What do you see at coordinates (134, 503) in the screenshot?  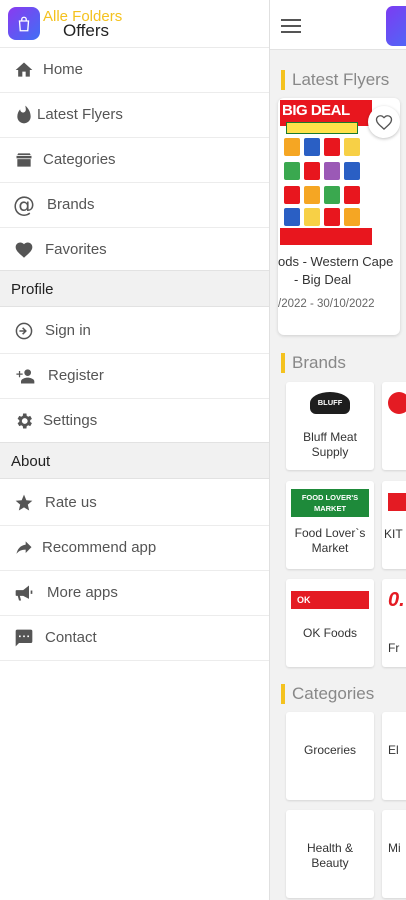 I see `drawer-item-rate-us: Rate us` at bounding box center [134, 503].